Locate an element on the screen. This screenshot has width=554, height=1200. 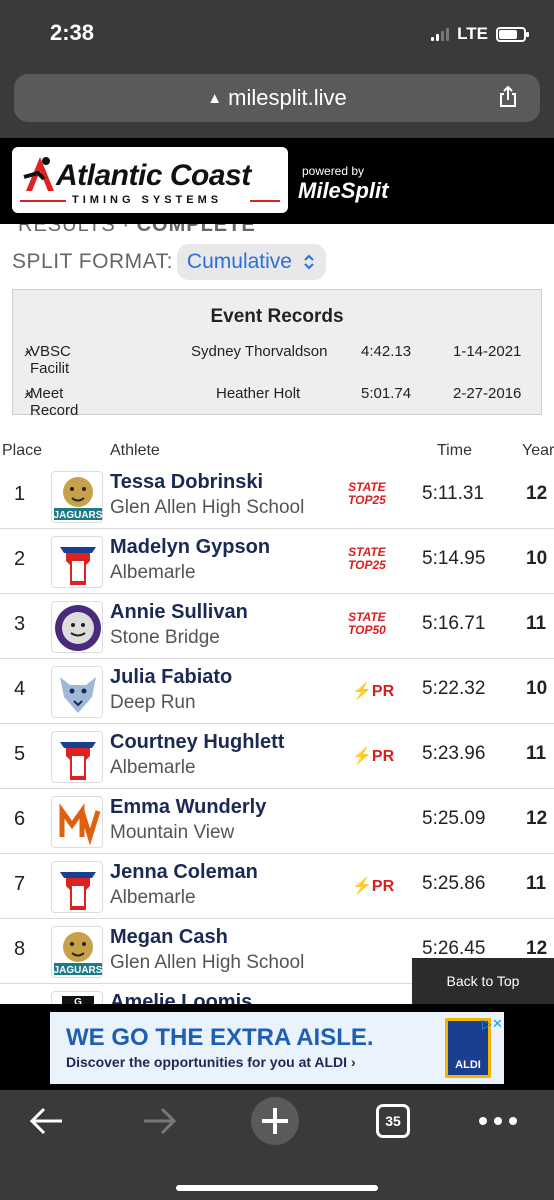
record-time: 5:01.74 is located at coordinates (386, 393).